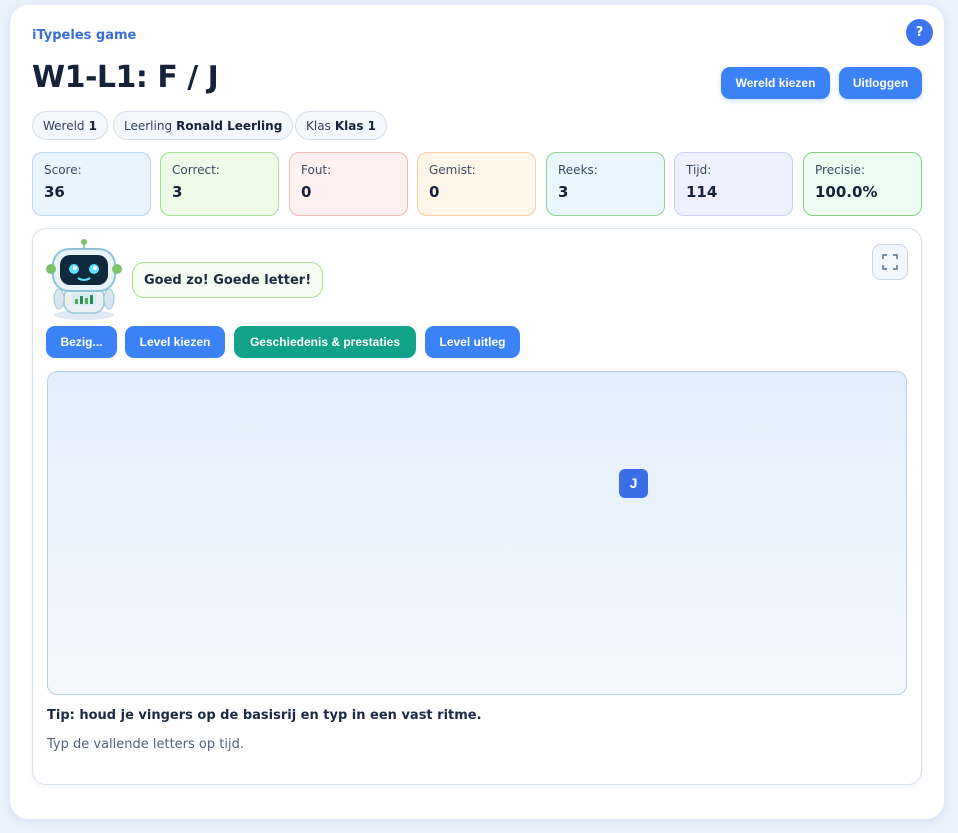 The height and width of the screenshot is (833, 958). Describe the element at coordinates (605, 184) in the screenshot. I see `stat-streak: Reeks: 3` at that location.